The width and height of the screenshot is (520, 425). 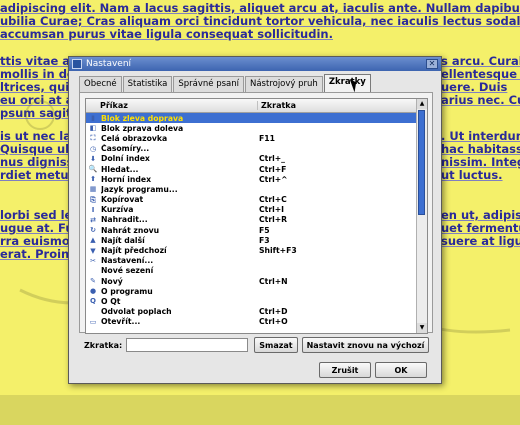 I want to click on command-icon: I, so click(x=93, y=209).